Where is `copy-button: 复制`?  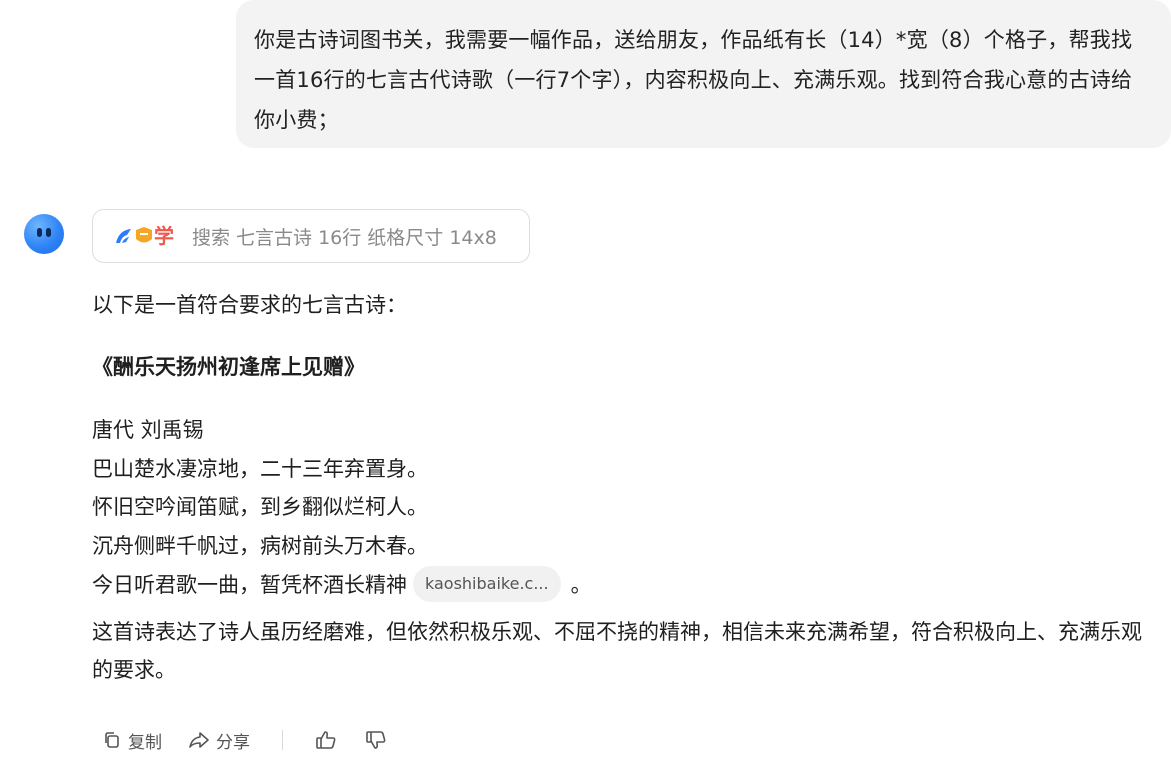
copy-button: 复制 is located at coordinates (132, 740).